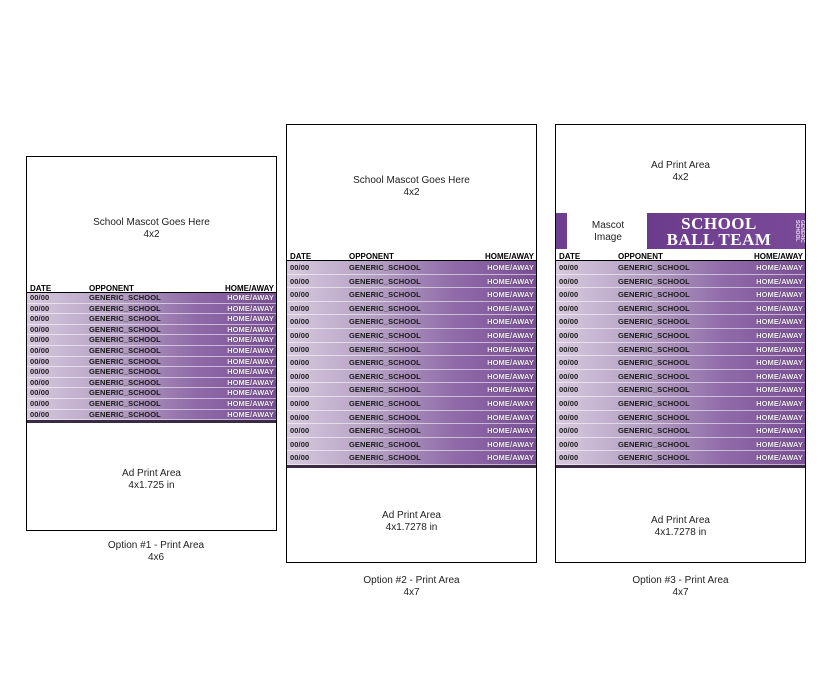  I want to click on mascot-placeholder-size: 4x2, so click(411, 192).